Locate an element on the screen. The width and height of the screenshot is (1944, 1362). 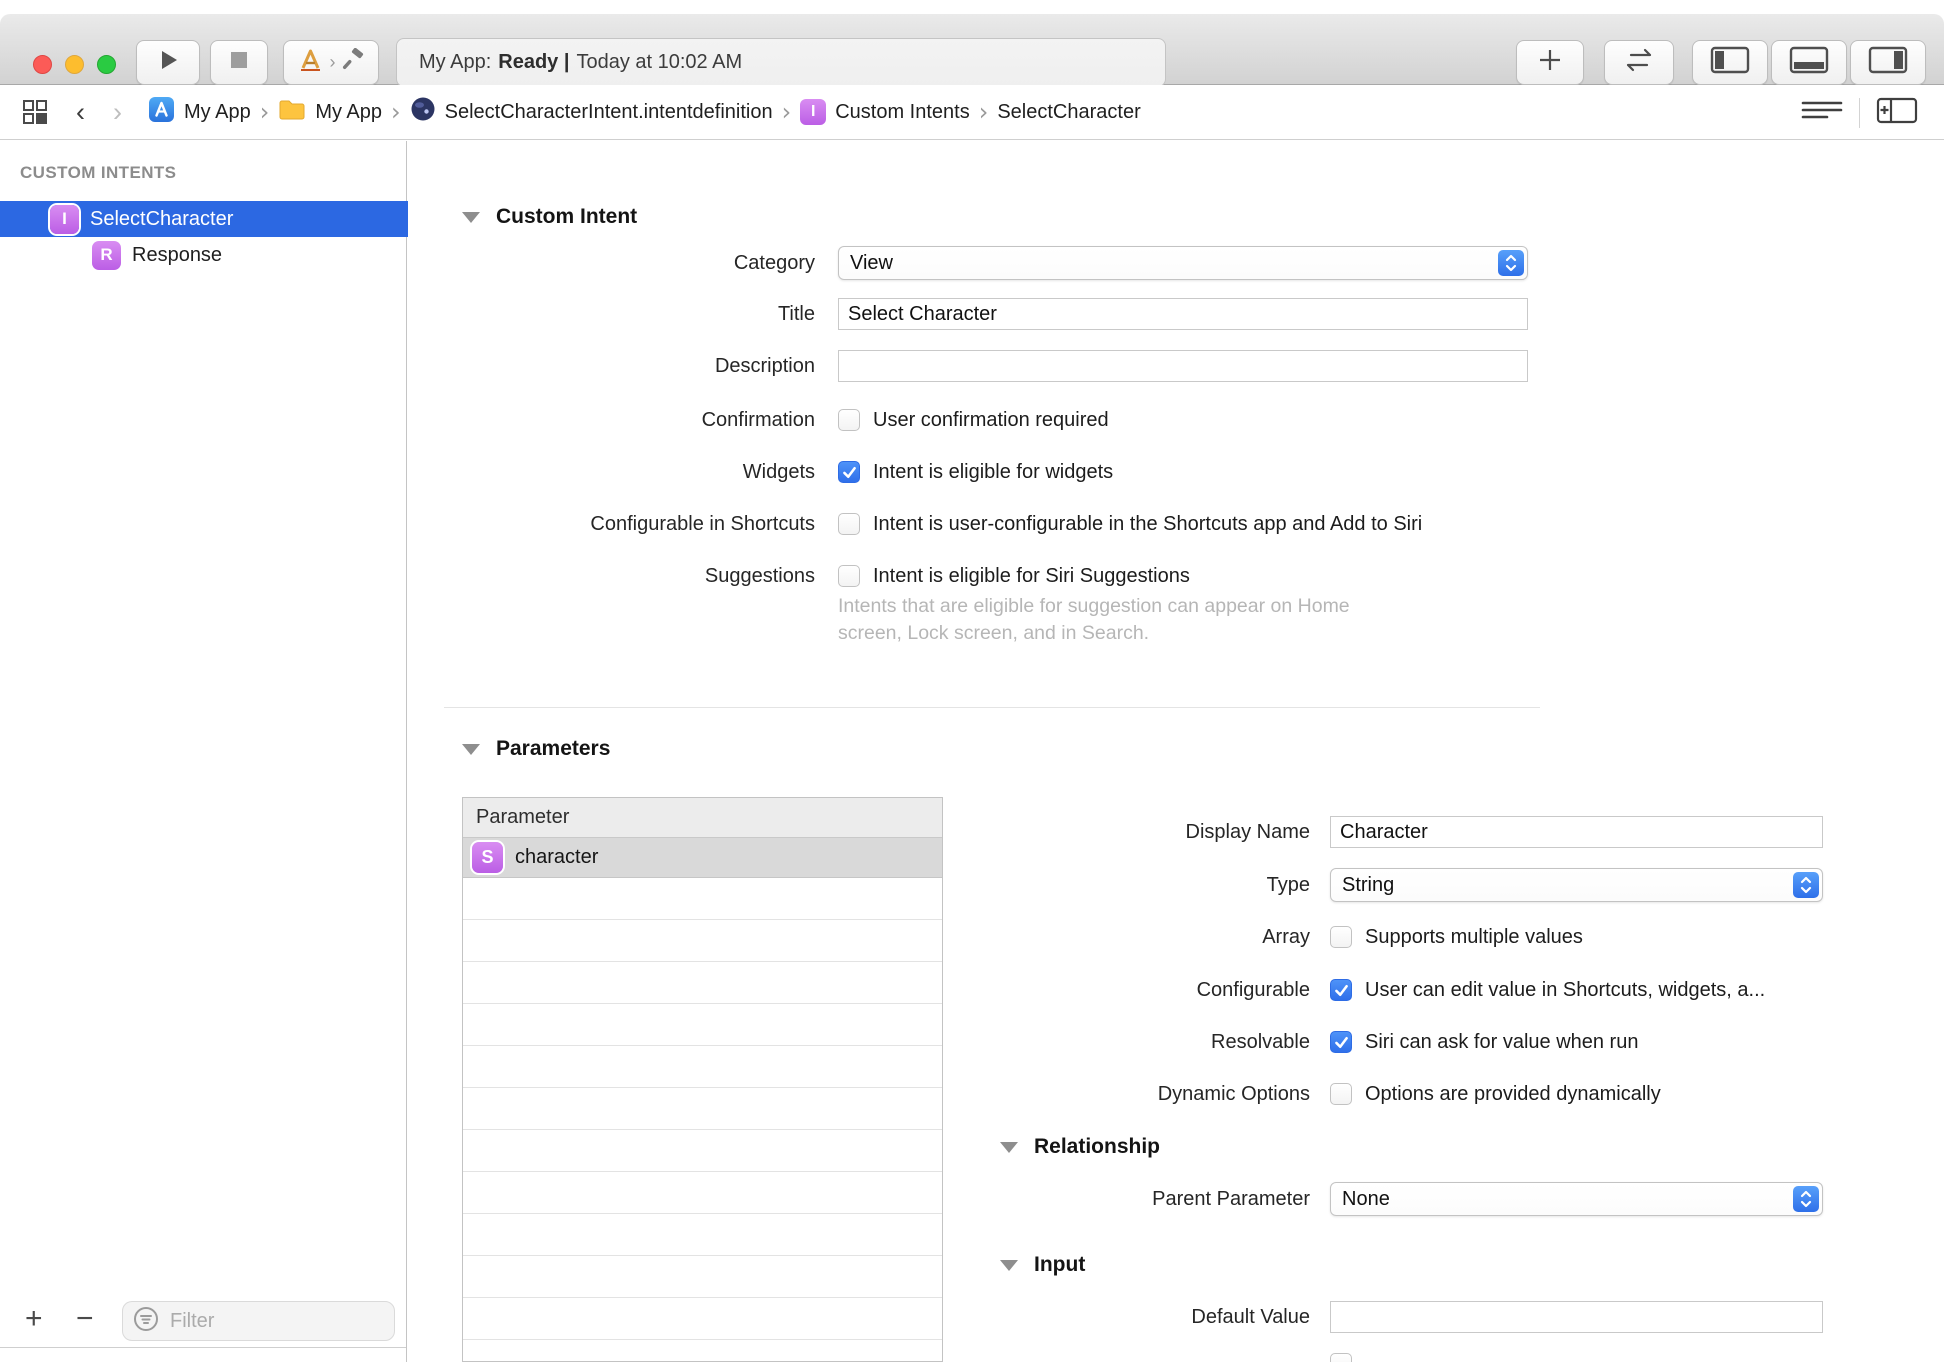
display-name-label: Display Name is located at coordinates (1247, 831).